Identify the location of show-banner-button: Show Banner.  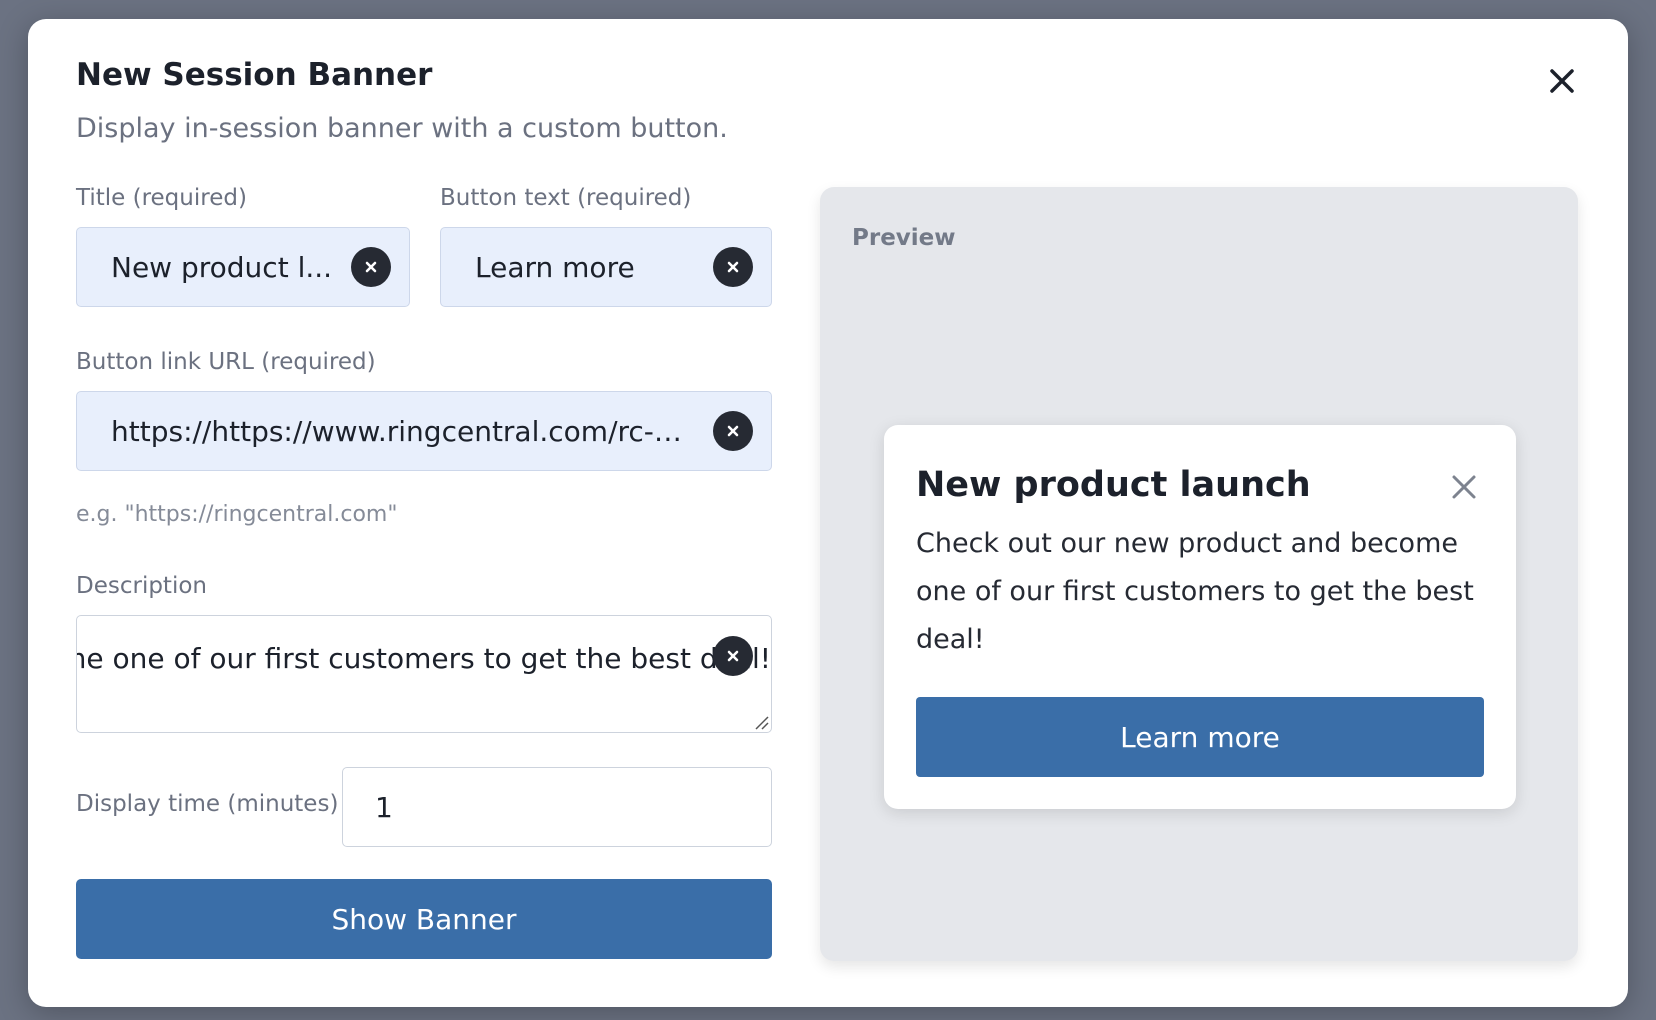
(424, 919).